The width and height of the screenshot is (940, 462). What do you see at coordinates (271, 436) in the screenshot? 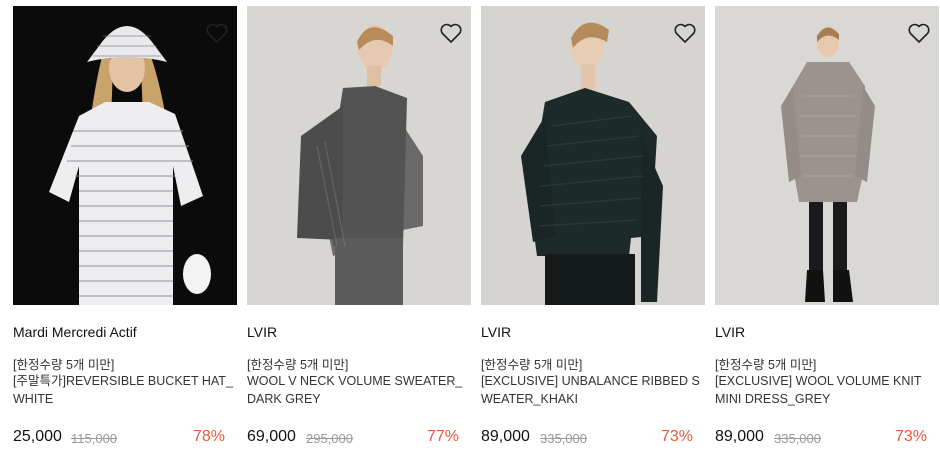
I see `sale-price: 69,000` at bounding box center [271, 436].